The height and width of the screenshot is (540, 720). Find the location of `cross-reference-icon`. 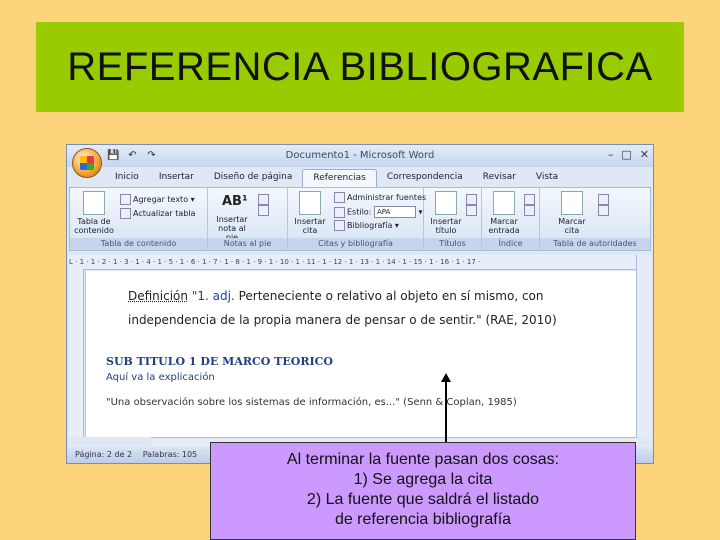

cross-reference-icon is located at coordinates (471, 210).